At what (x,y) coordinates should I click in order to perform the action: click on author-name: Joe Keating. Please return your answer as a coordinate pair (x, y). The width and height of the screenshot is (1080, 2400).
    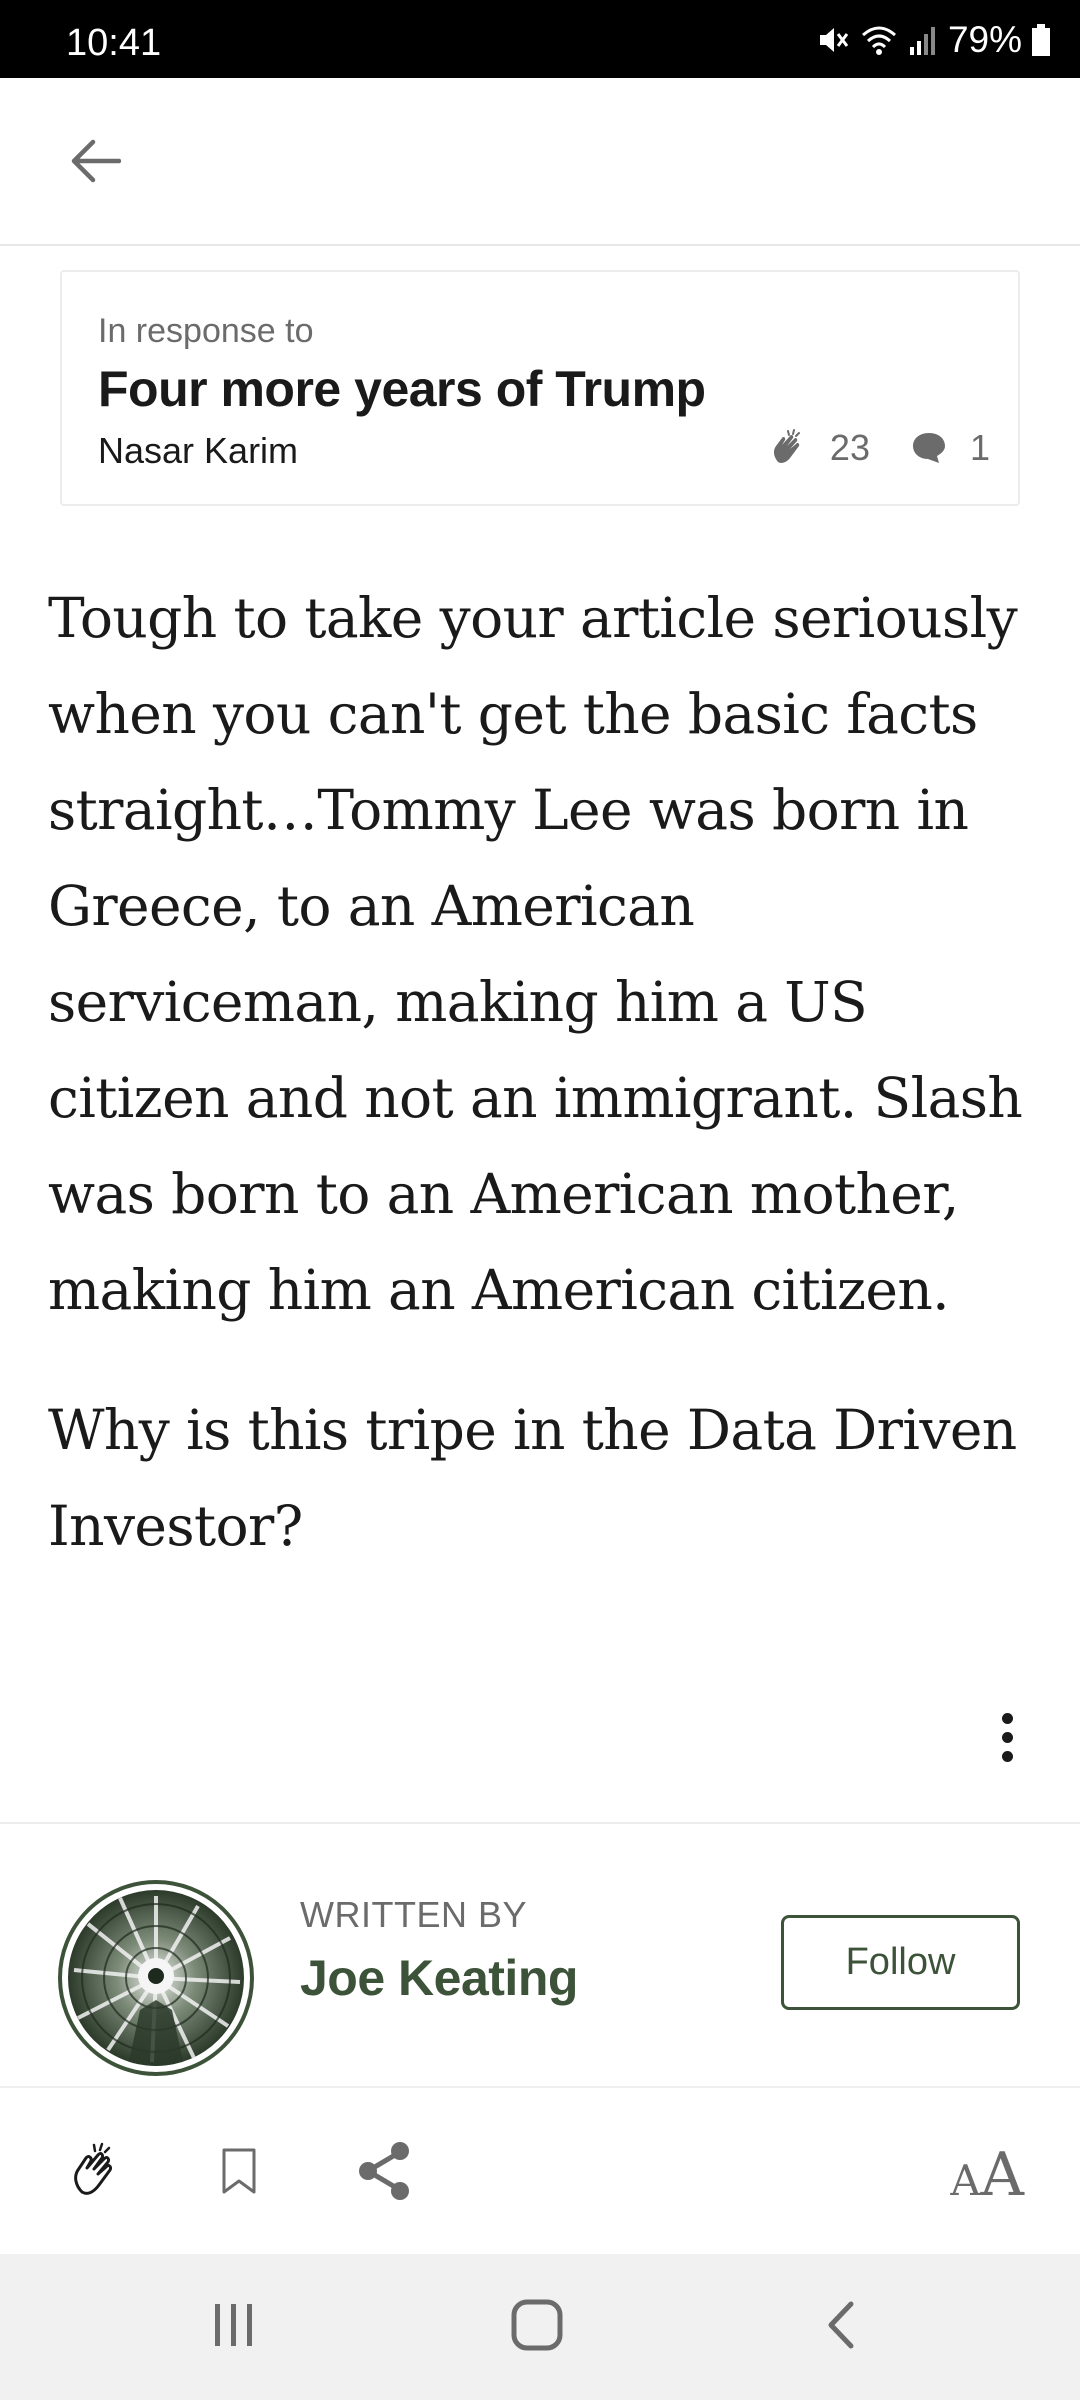
    Looking at the image, I should click on (439, 1978).